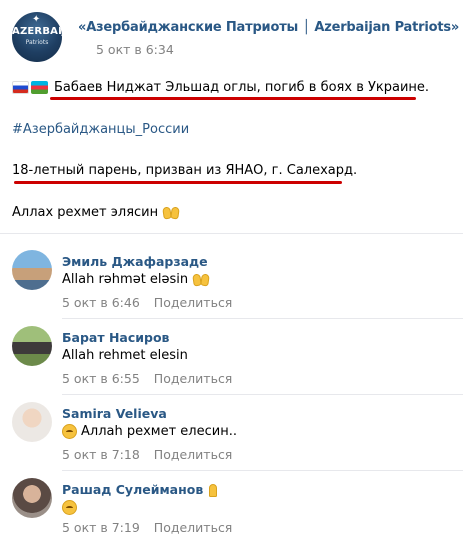 This screenshot has width=463, height=540. I want to click on comment-author: Эмиль Джафарзаде, so click(135, 261).